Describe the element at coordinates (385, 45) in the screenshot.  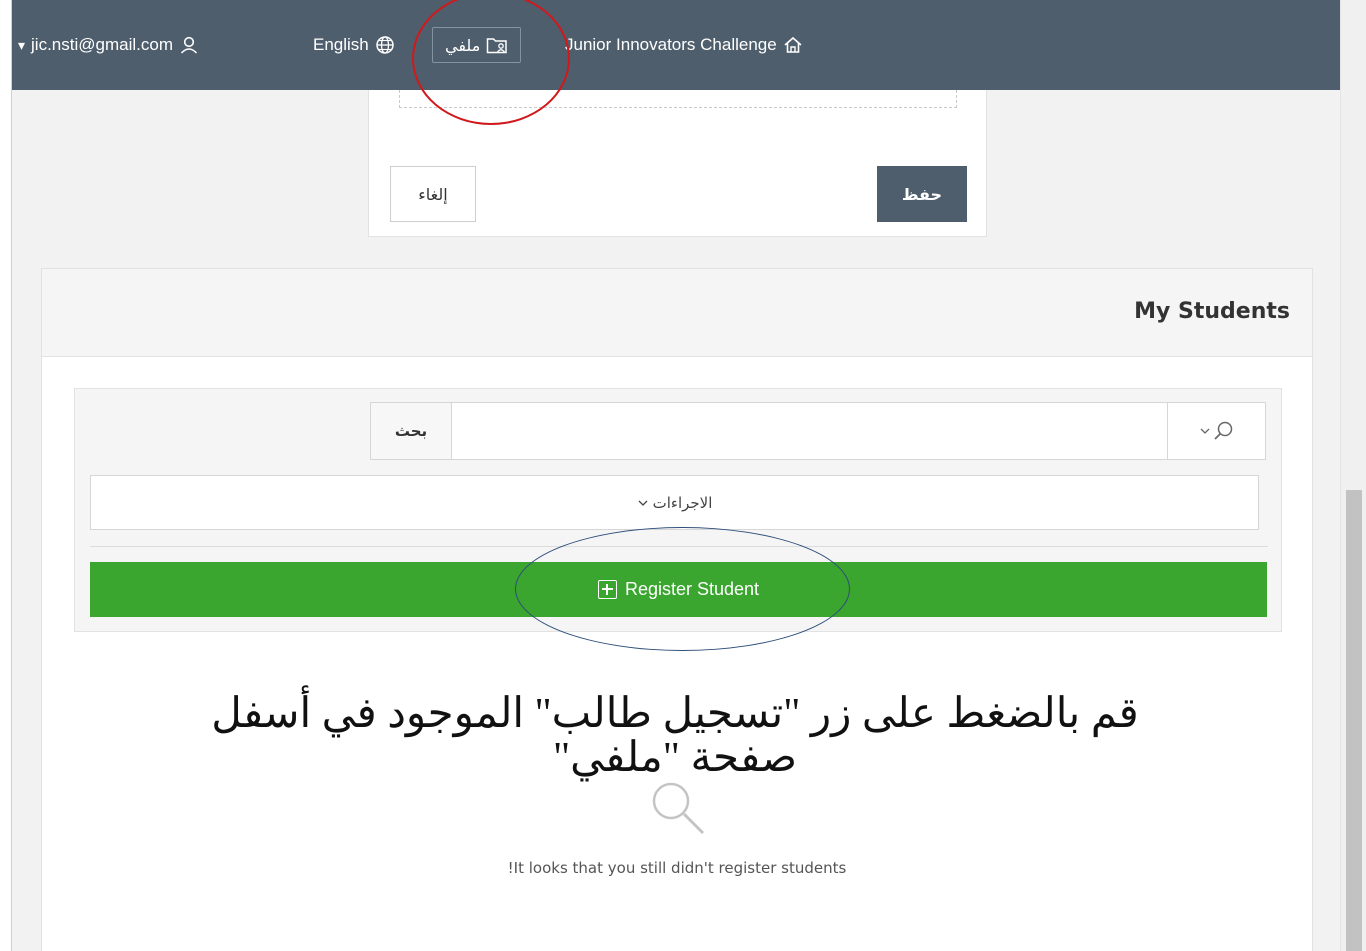
I see `globe-icon` at that location.